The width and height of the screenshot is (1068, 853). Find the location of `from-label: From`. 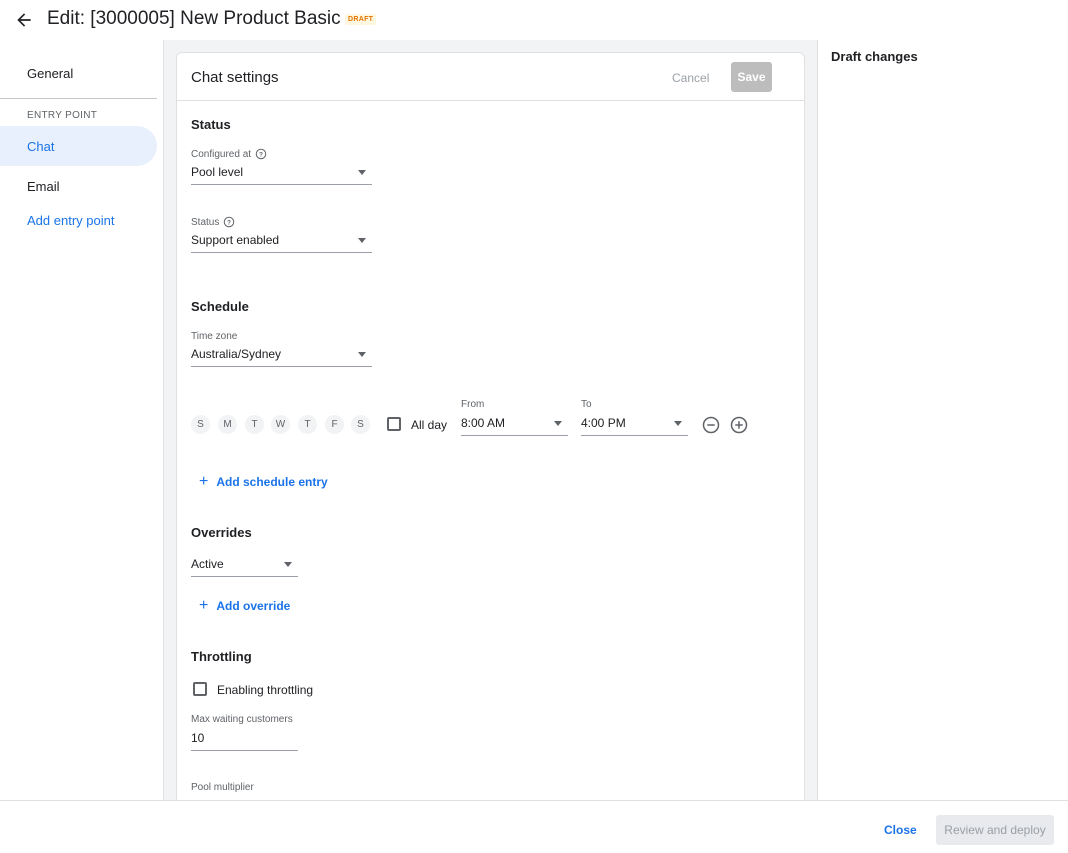

from-label: From is located at coordinates (473, 404).